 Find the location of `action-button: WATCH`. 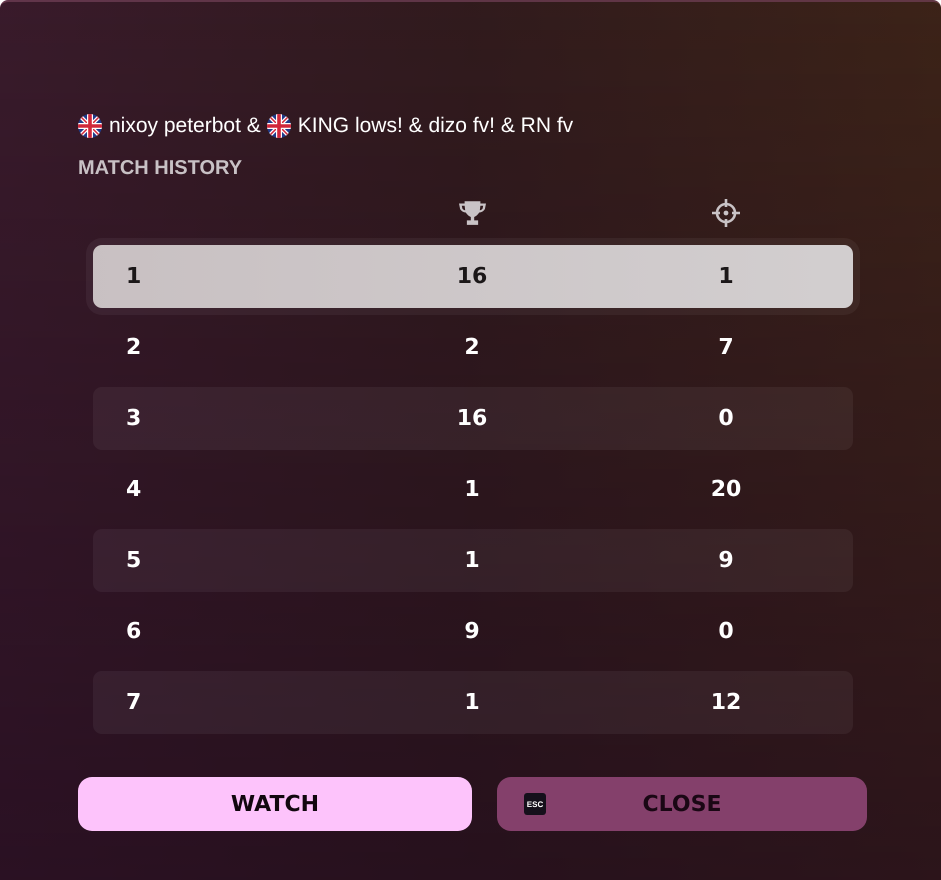

action-button: WATCH is located at coordinates (275, 804).